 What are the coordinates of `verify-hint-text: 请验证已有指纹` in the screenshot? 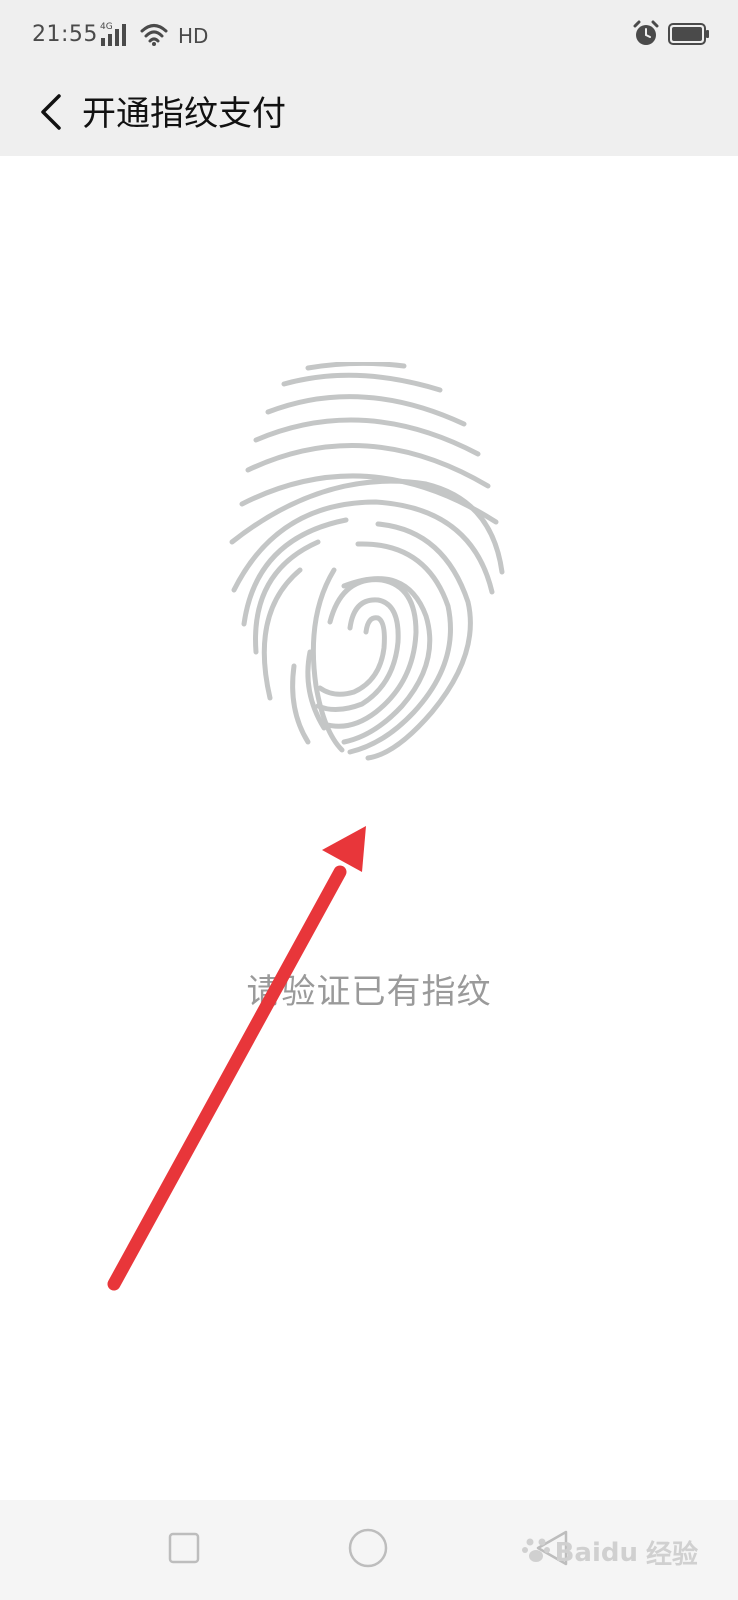 It's located at (369, 992).